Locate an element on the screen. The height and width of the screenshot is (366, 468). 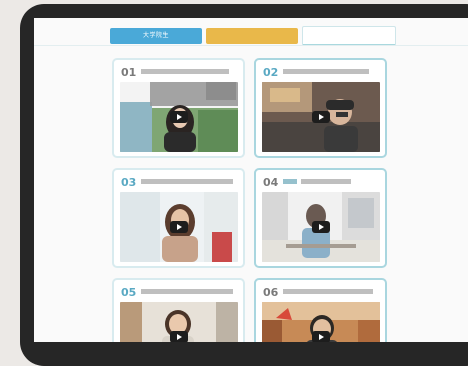
video-card-06: 06 is located at coordinates (320, 310).